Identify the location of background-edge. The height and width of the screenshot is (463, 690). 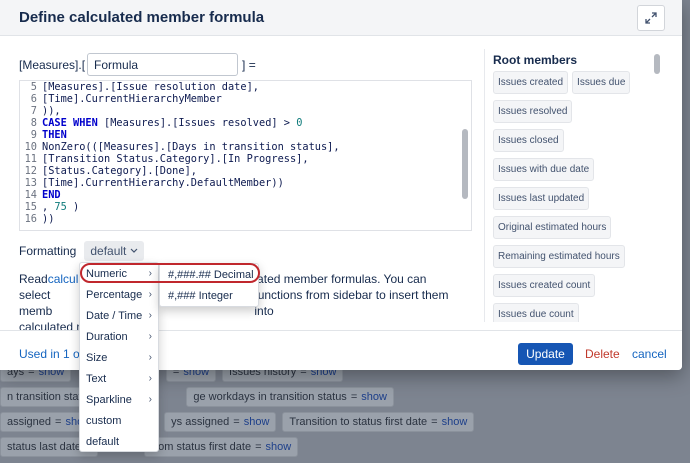
(686, 231).